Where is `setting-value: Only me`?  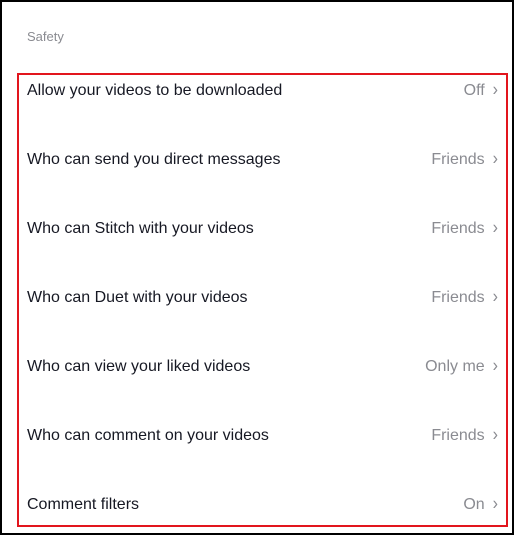 setting-value: Only me is located at coordinates (455, 366).